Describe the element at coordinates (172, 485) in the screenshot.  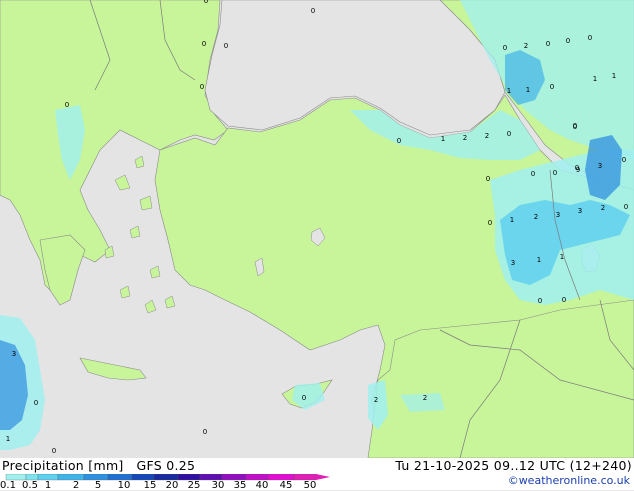
I see `scale-tick-label: 20` at that location.